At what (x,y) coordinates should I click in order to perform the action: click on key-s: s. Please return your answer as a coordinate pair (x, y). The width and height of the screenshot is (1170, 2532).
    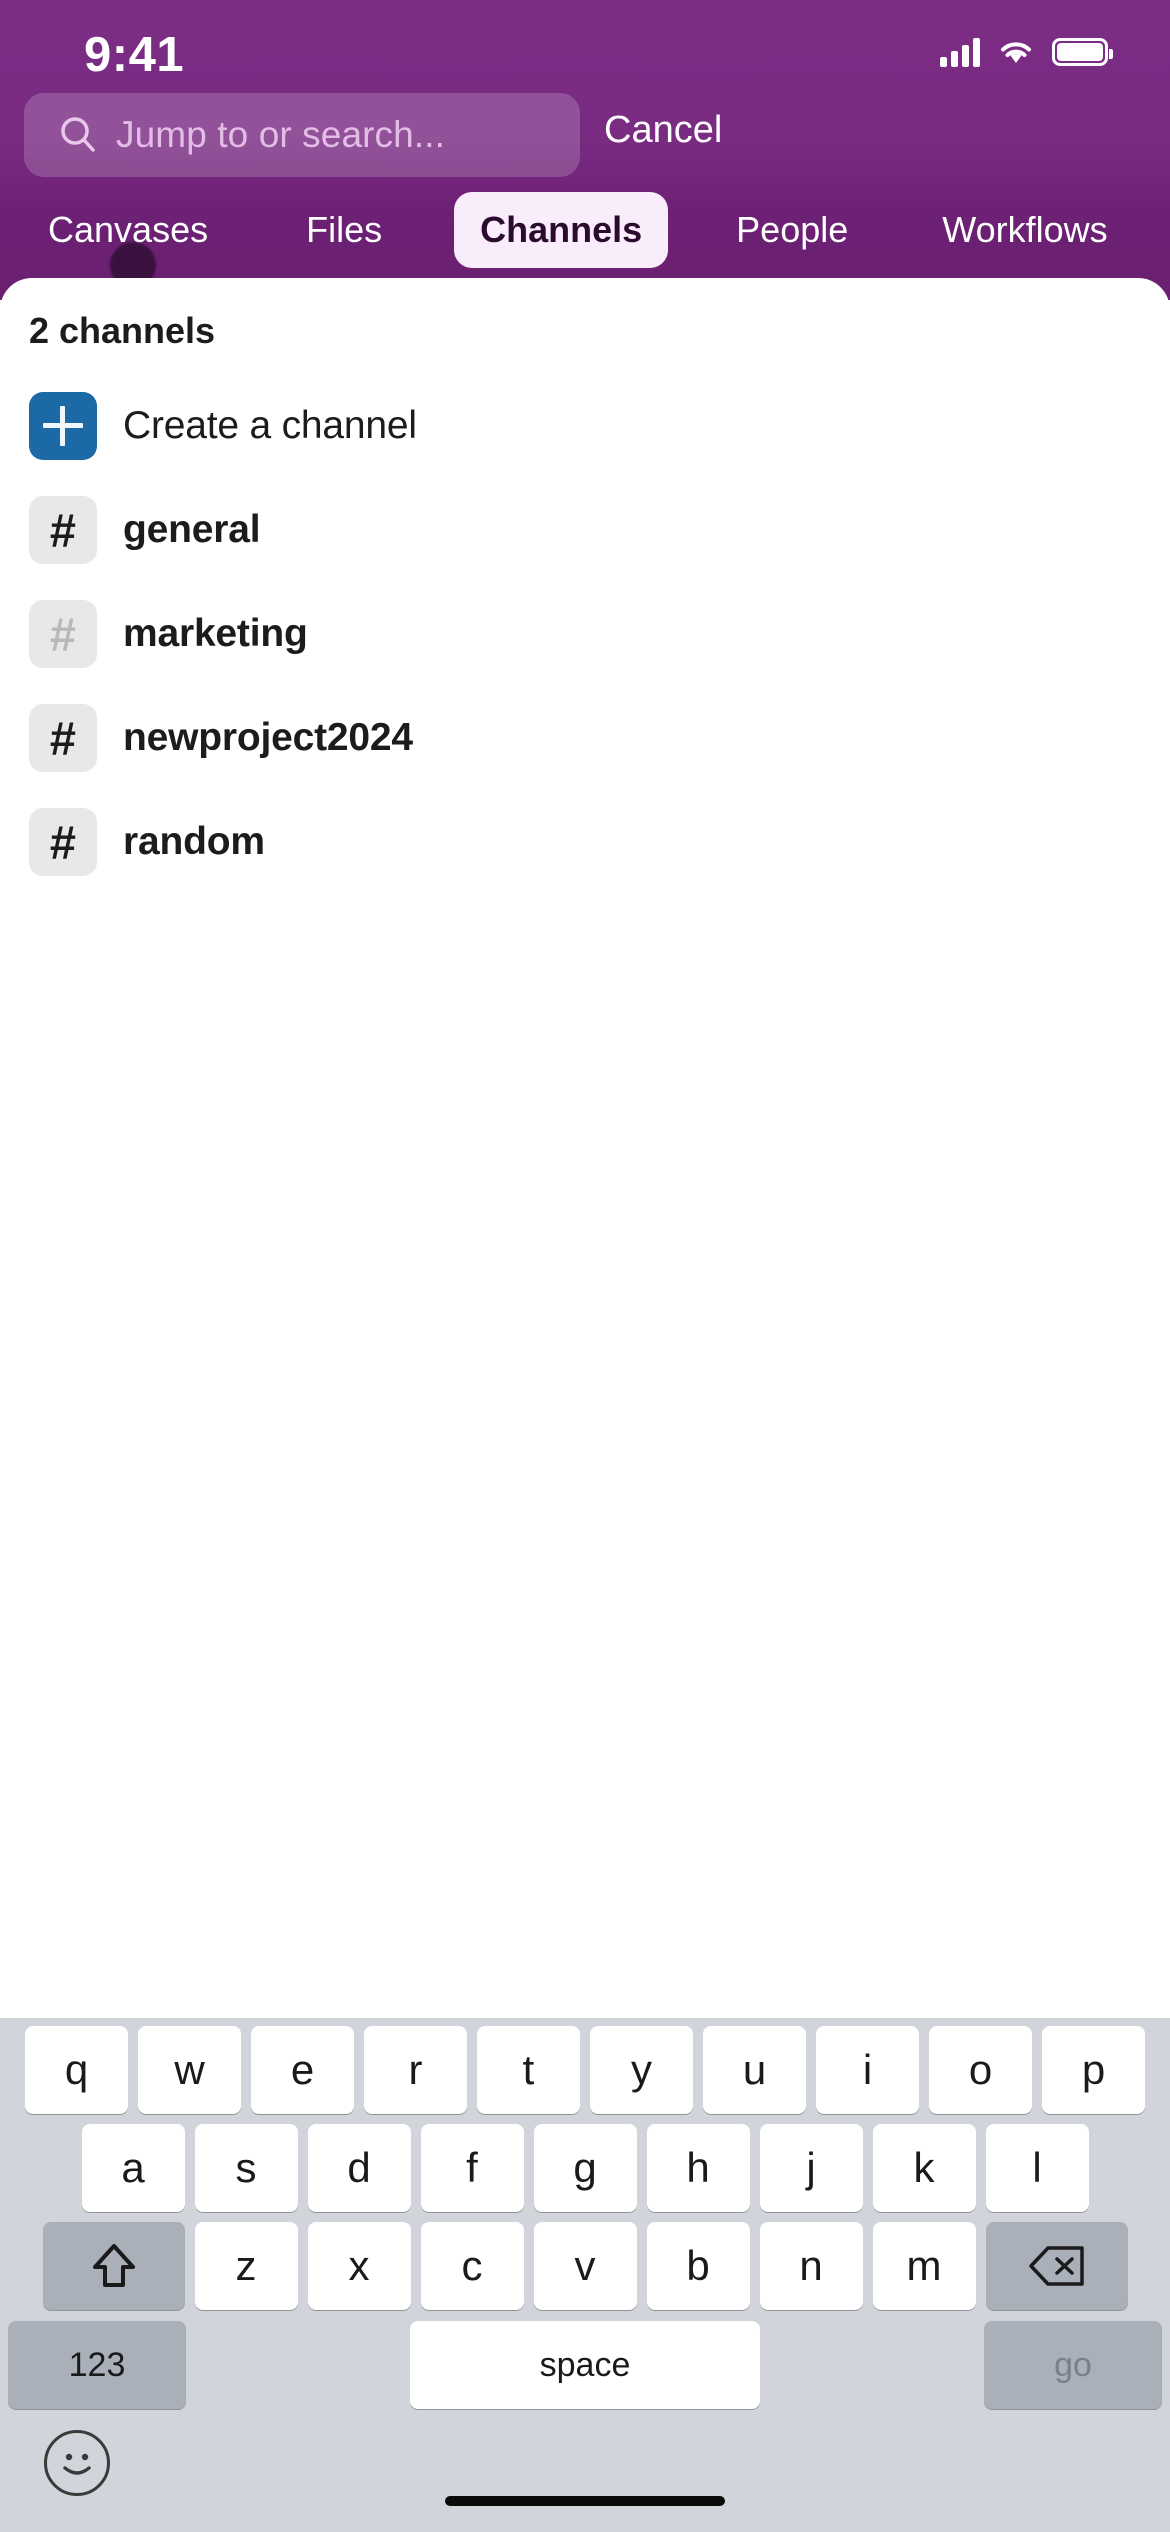
    Looking at the image, I should click on (246, 2168).